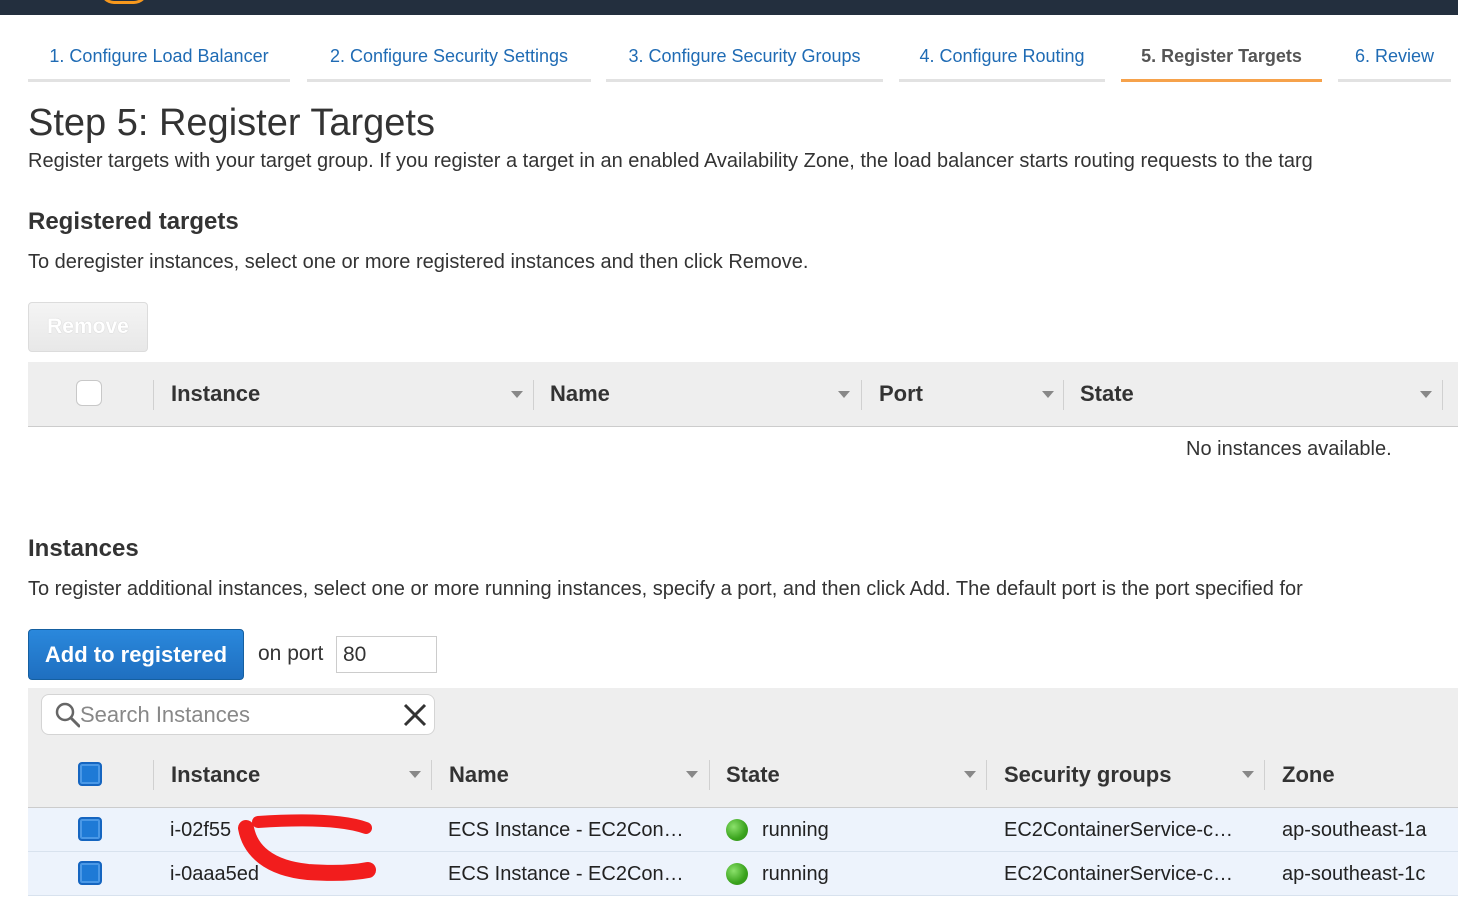  I want to click on page-title: Step 5: Register Targets, so click(231, 123).